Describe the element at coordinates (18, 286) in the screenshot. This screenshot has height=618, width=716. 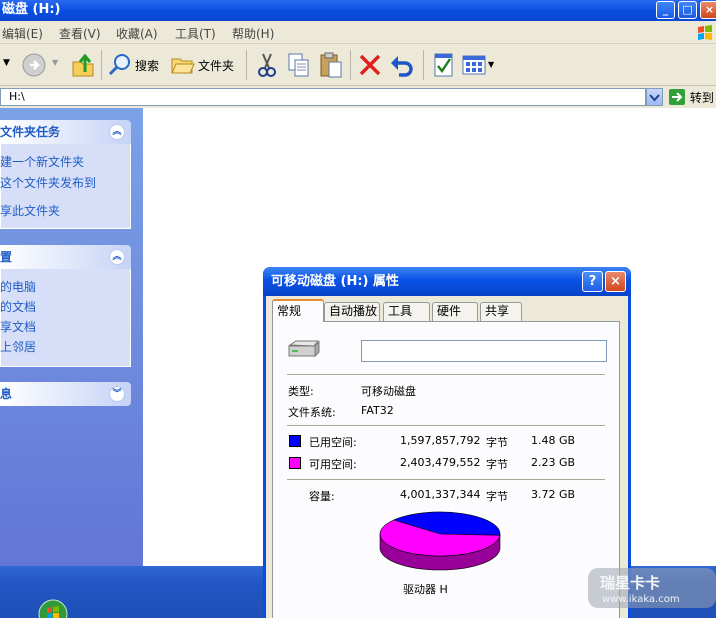
I see `place-link-my-computer: 的电脑` at that location.